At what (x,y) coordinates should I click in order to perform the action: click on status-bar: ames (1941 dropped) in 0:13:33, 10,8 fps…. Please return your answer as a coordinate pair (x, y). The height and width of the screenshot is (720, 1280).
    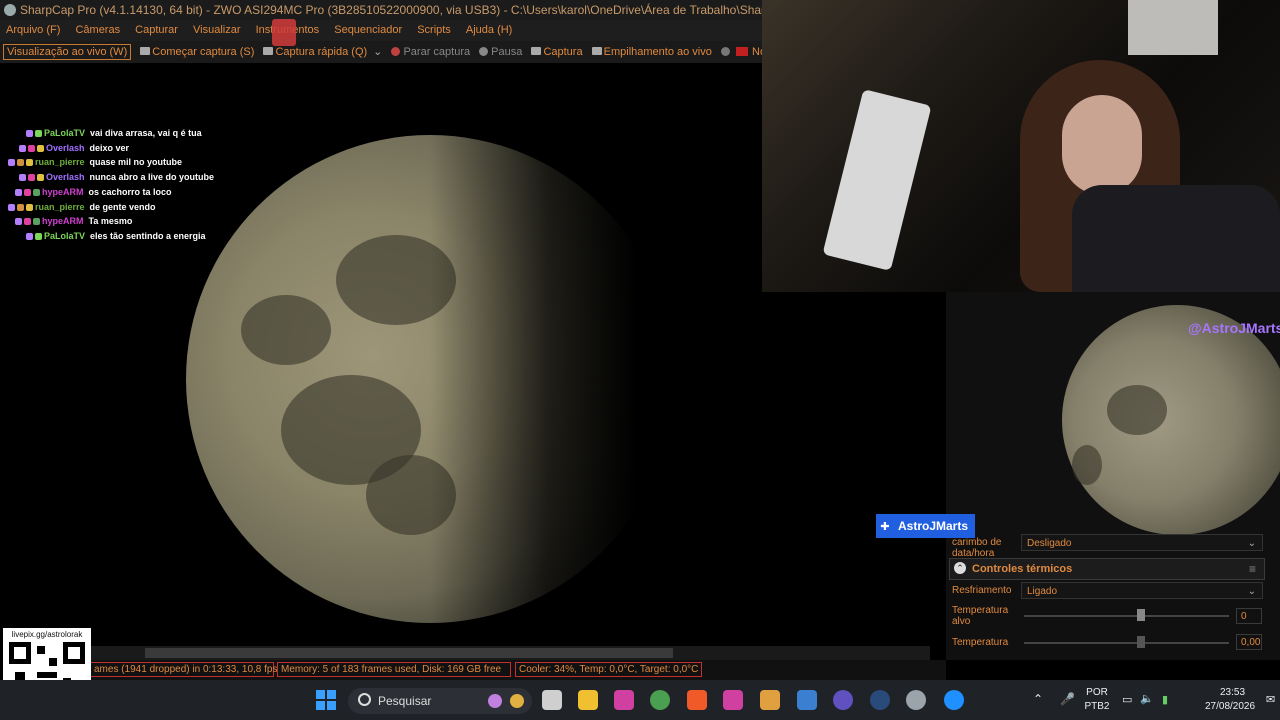
    Looking at the image, I should click on (518, 670).